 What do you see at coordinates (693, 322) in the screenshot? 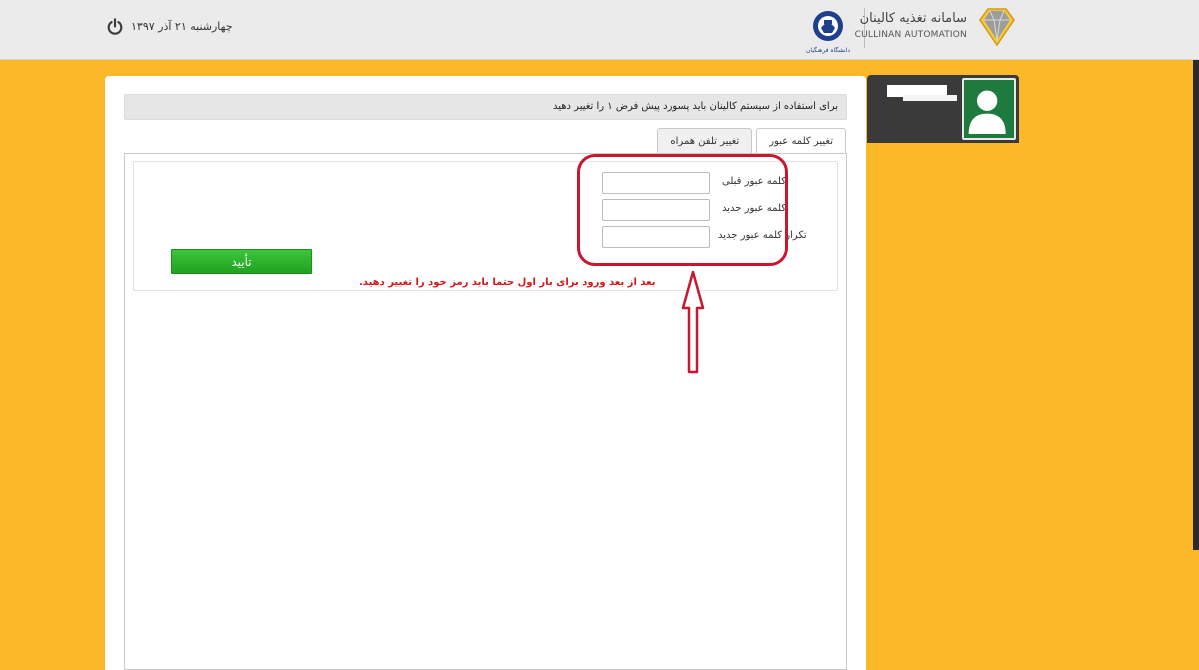
I see `up-arrow-icon` at bounding box center [693, 322].